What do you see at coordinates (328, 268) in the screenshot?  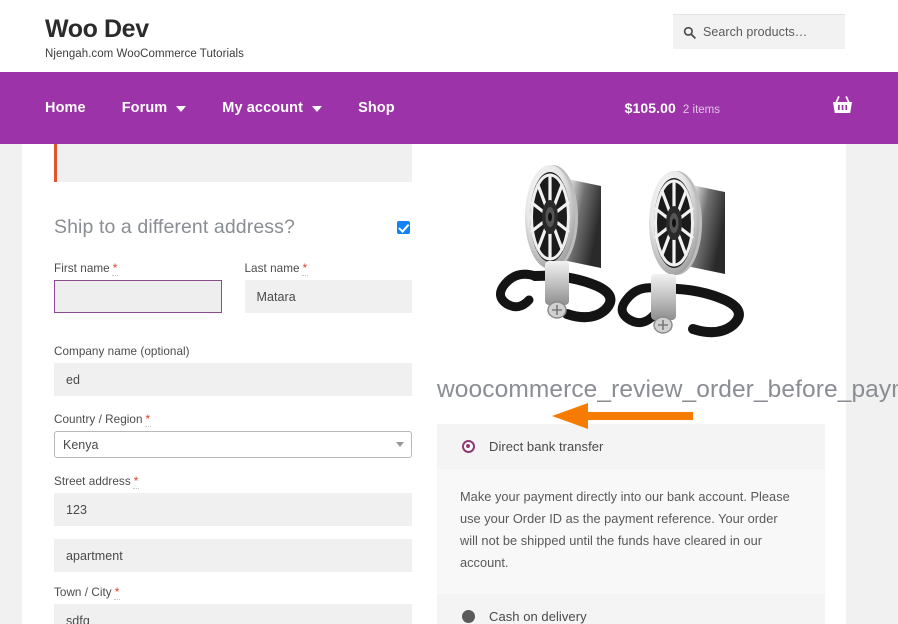 I see `last-name-label: Last name *` at bounding box center [328, 268].